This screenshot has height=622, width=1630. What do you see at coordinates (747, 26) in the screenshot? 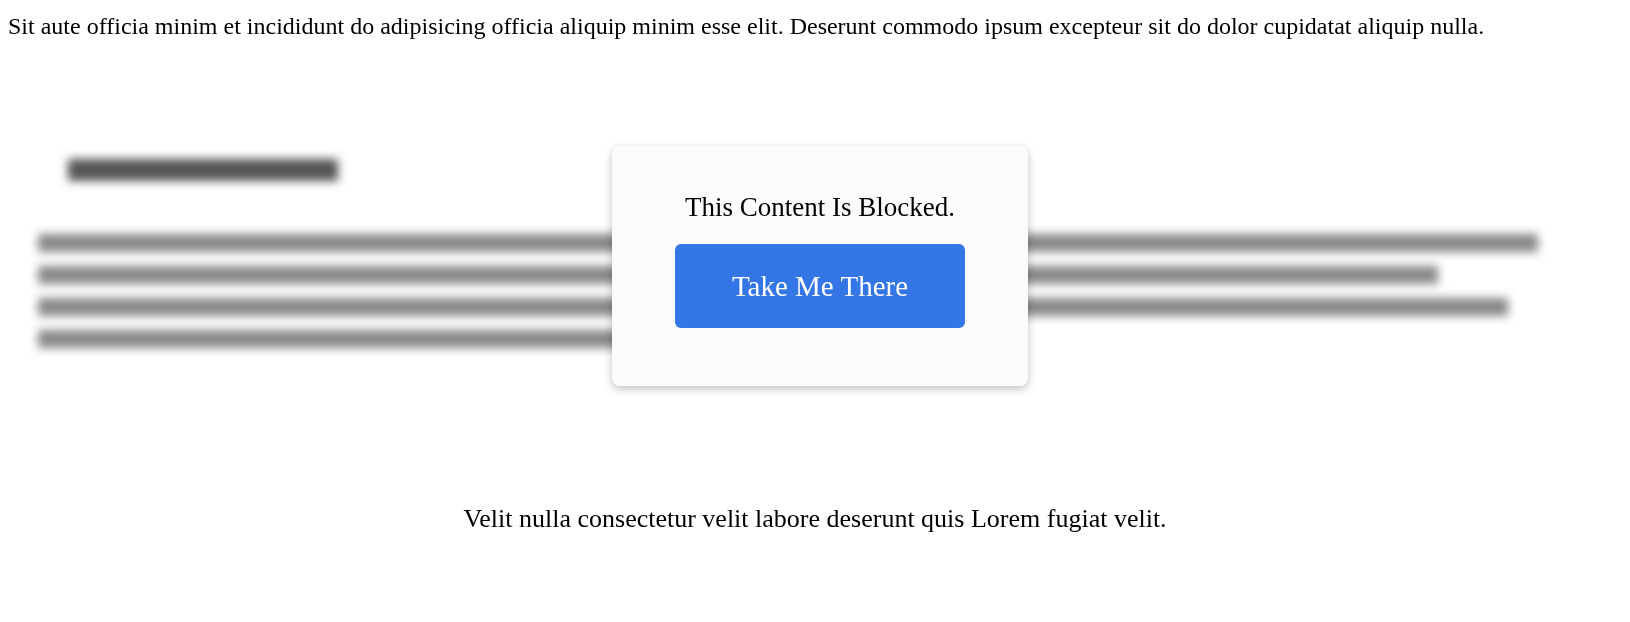
I see `intro-paragraph: Sit aute officia minim et incididunt do adipisicing officia aliquip minim esse elit. Deserunt commodo ipsum excepteur sit do dolor cupidatat aliquip nulla.` at bounding box center [747, 26].